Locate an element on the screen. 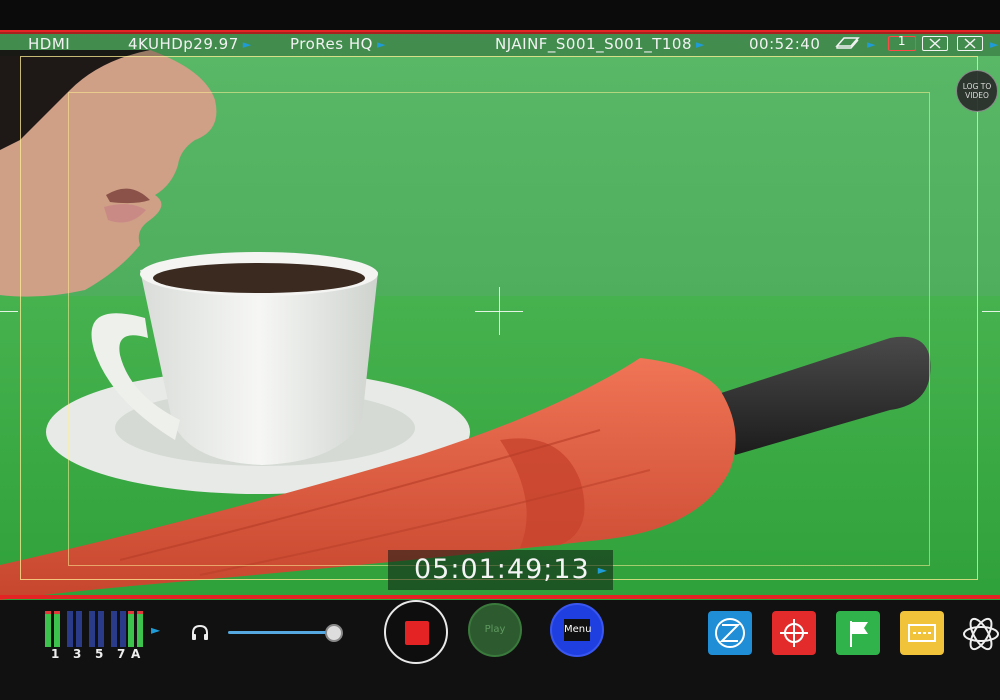 Image resolution: width=1000 pixels, height=700 pixels. audio-channel-label: 1 is located at coordinates (55, 654).